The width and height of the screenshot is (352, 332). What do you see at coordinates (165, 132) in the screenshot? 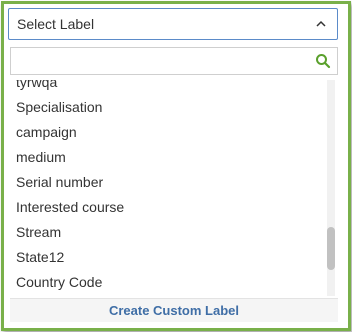
I see `label-option: campaign` at bounding box center [165, 132].